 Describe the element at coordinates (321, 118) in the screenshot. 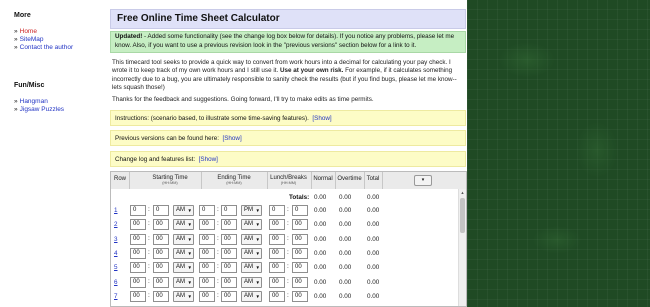

I see `instructions-show-link: [Show]` at that location.